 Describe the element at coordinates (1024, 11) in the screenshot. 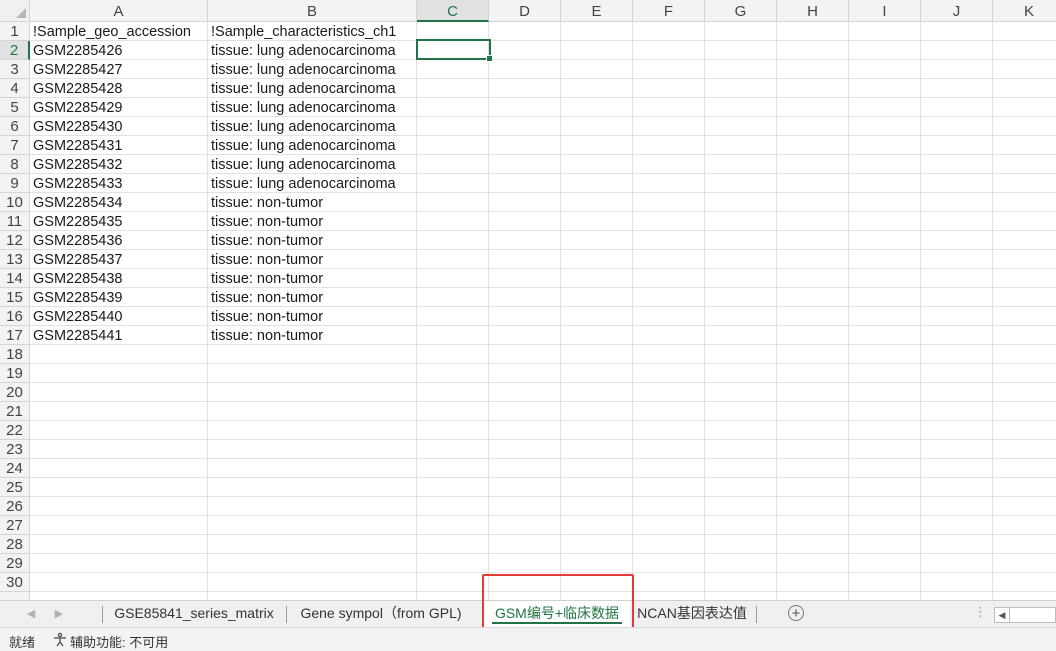

I see `column-header-k: K` at that location.